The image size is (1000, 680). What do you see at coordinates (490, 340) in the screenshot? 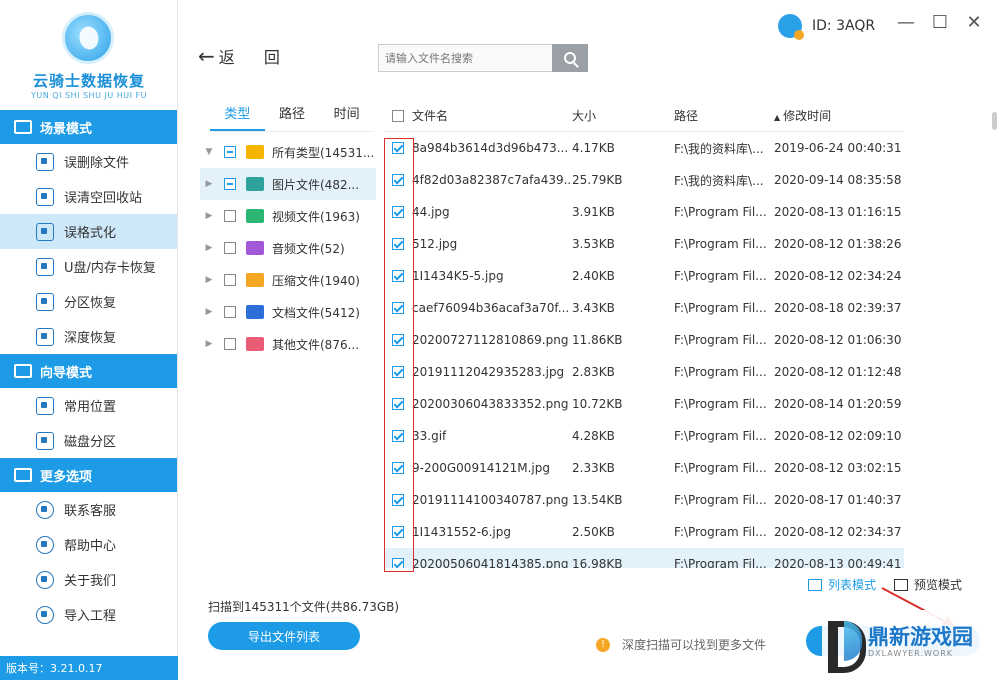
I see `file-name: 20200727112810869.png` at bounding box center [490, 340].